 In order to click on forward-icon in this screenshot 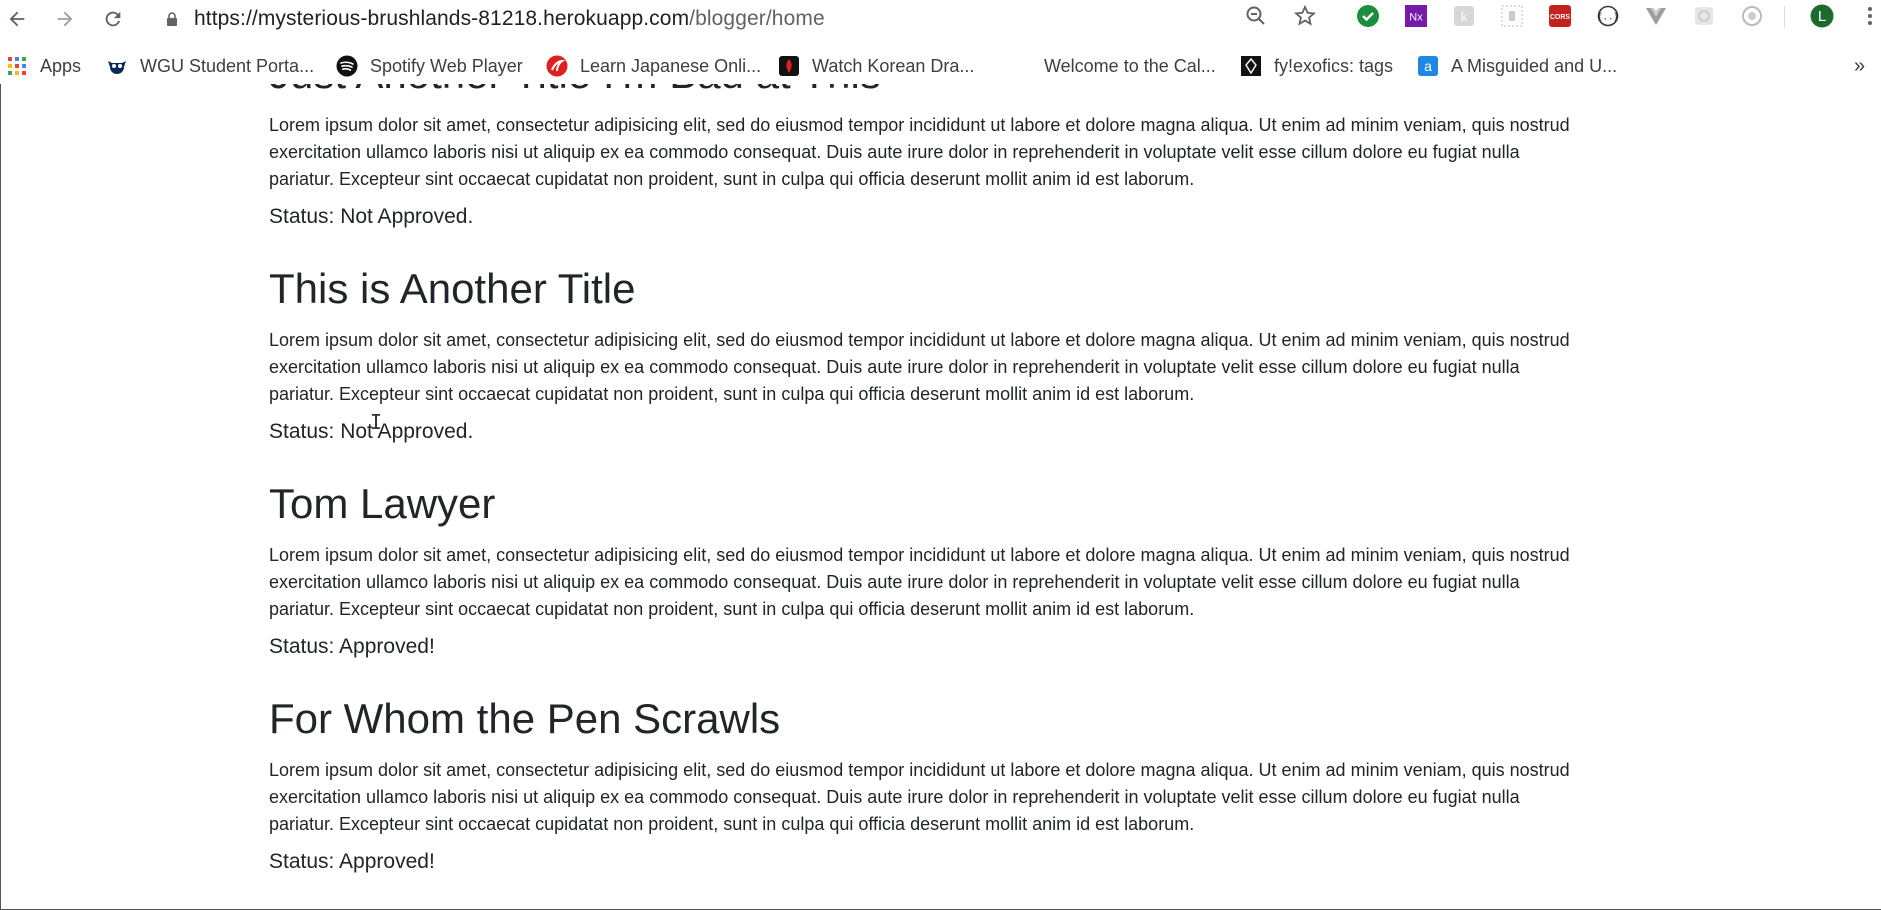, I will do `click(65, 19)`.